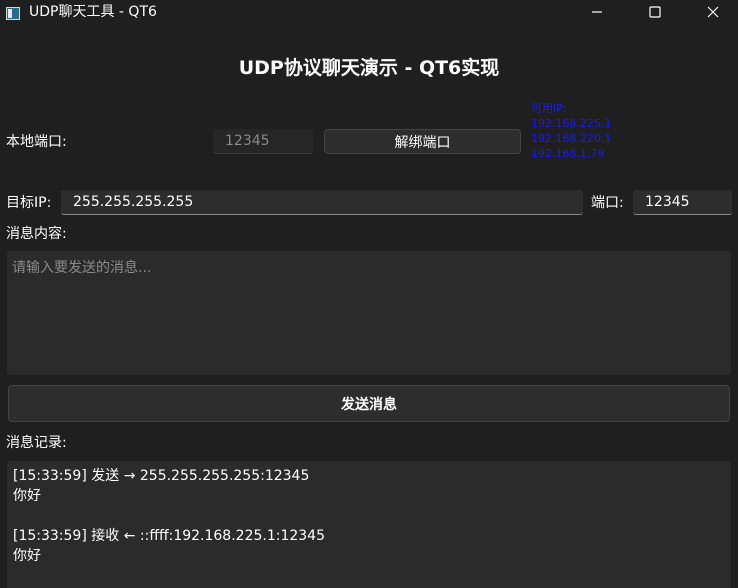 The image size is (738, 588). Describe the element at coordinates (322, 202) in the screenshot. I see `target-ip-input: 255.255.255.255` at that location.